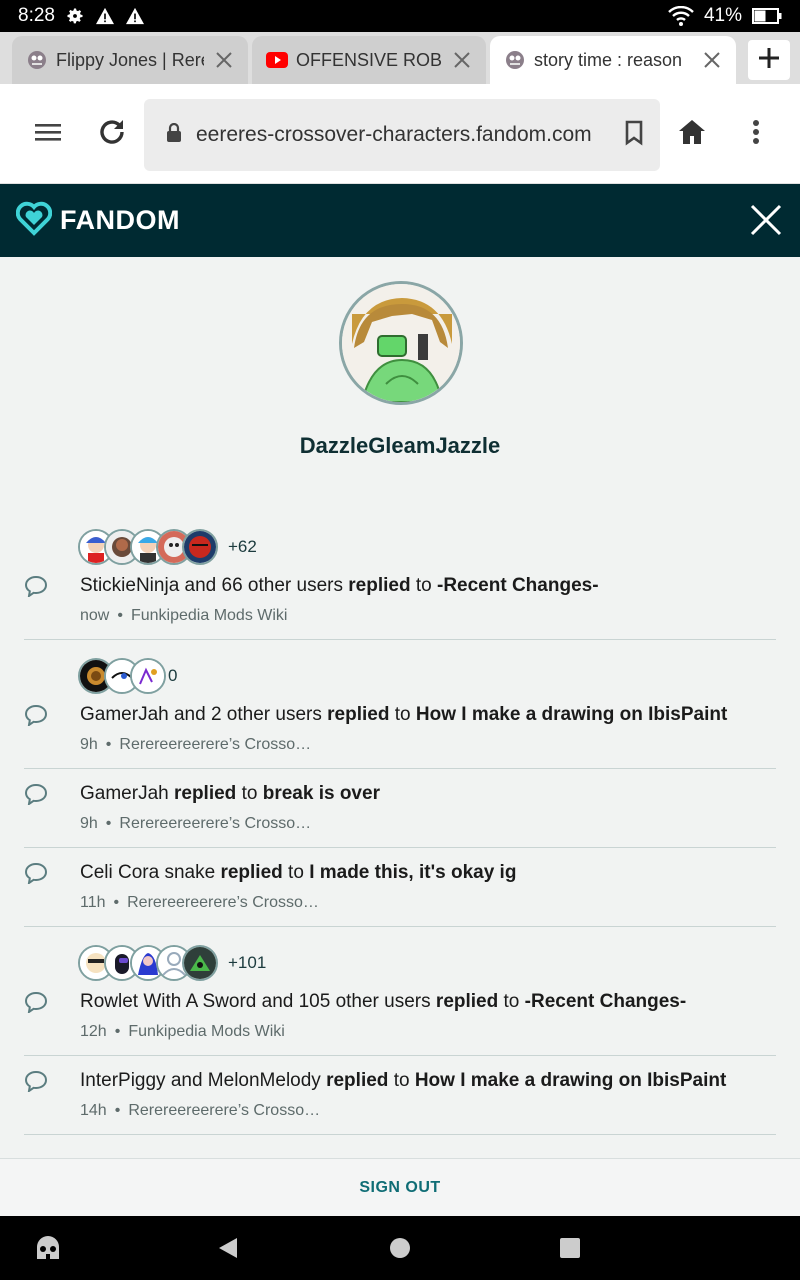  I want to click on participant-avatars: +101, so click(427, 963).